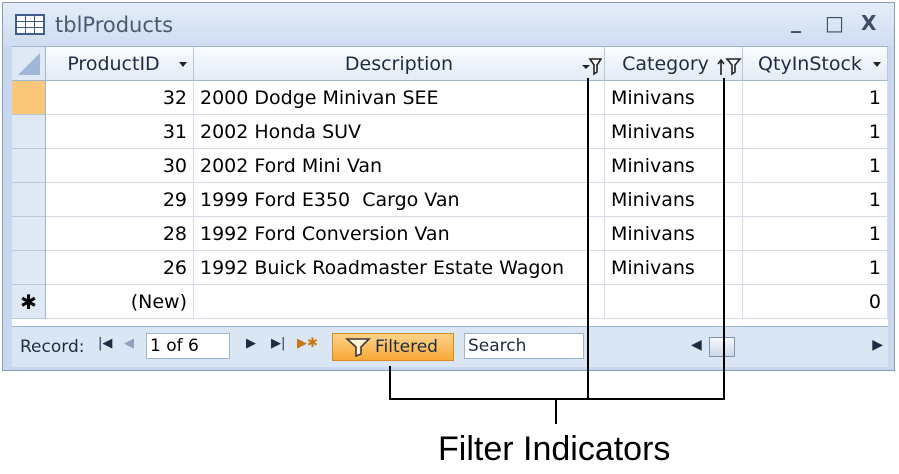  What do you see at coordinates (399, 166) in the screenshot?
I see `cell-description: 2002 Ford Mini Van` at bounding box center [399, 166].